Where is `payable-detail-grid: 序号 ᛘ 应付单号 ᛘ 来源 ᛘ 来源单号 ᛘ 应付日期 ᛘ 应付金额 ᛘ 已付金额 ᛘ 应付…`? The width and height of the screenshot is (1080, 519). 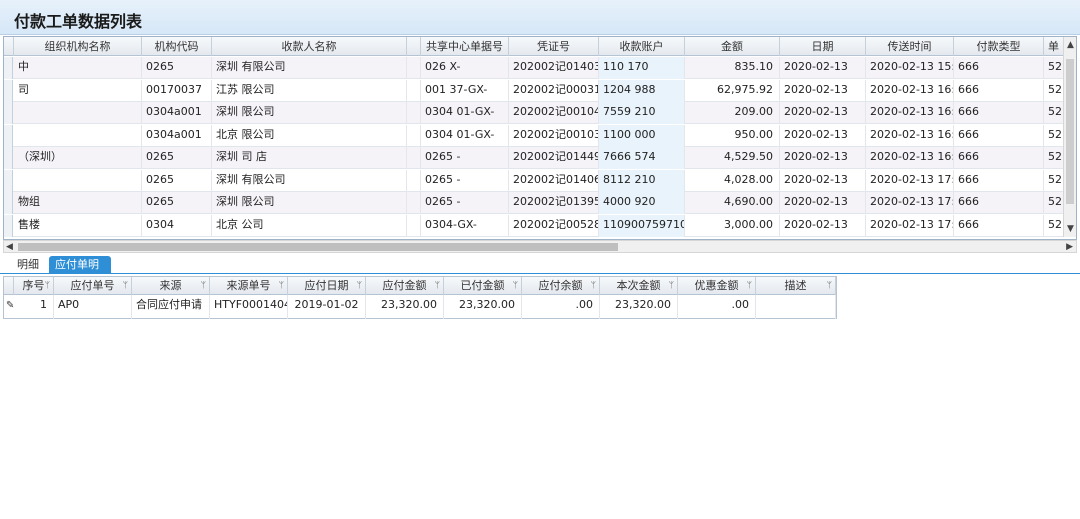 payable-detail-grid: 序号 ᛘ 应付单号 ᛘ 来源 ᛘ 来源单号 ᛘ 应付日期 ᛘ 应付金额 ᛘ 已付金额 ᛘ 应付… is located at coordinates (420, 297).